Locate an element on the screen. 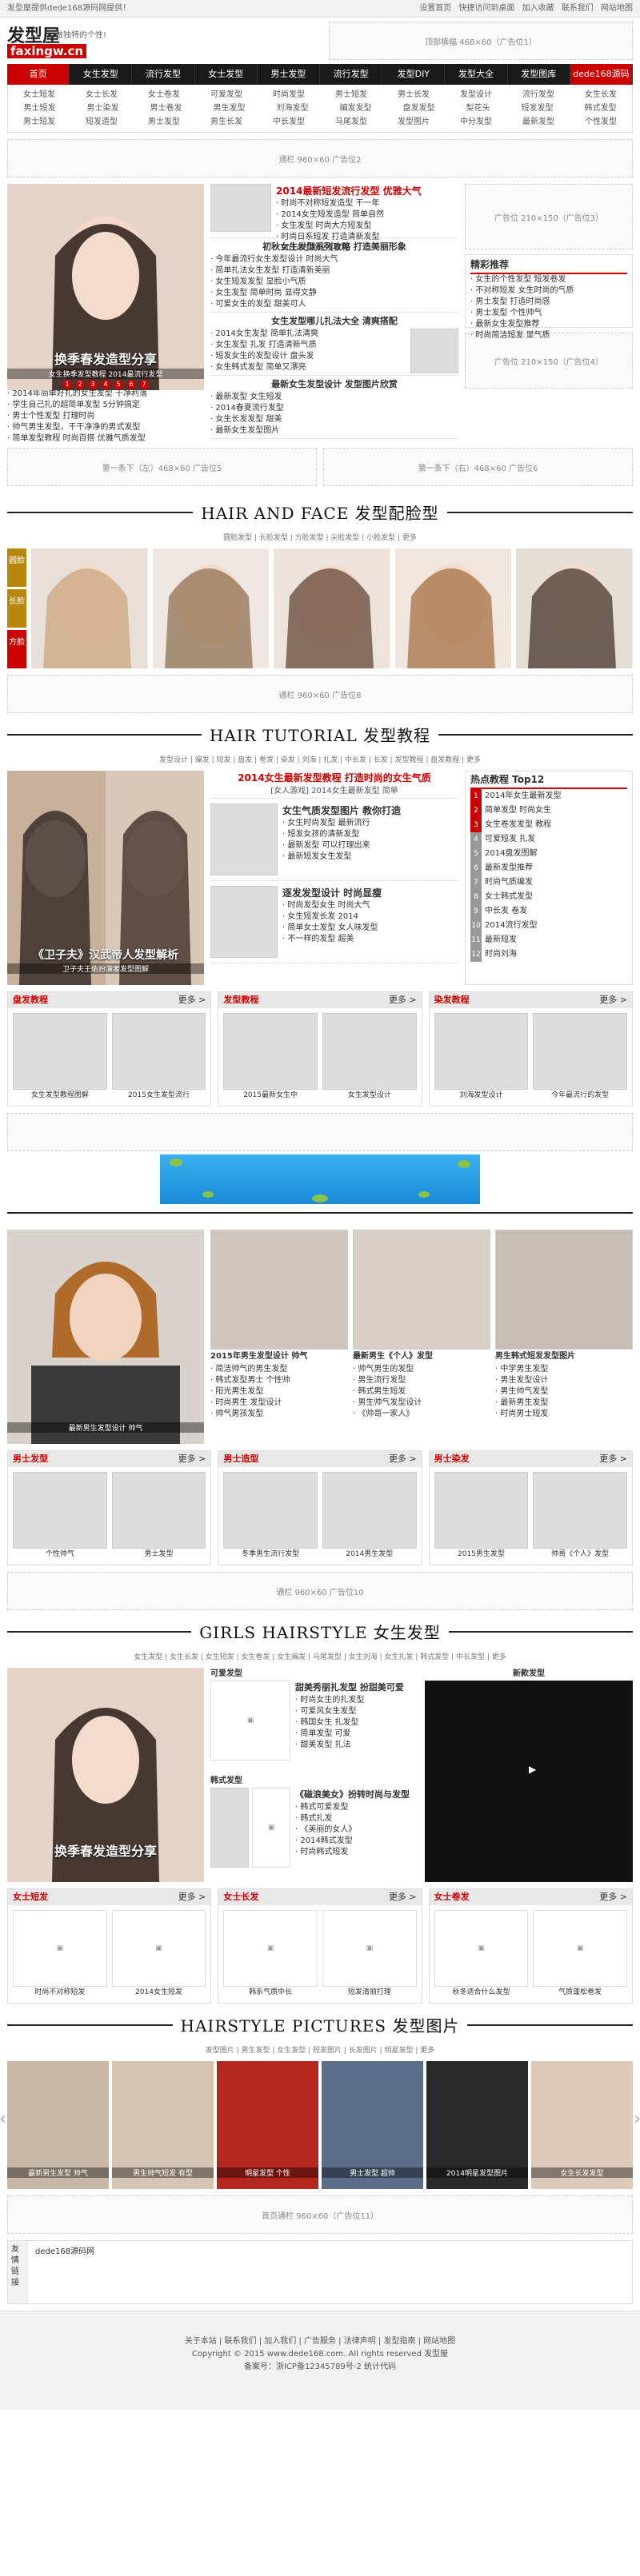 The width and height of the screenshot is (640, 2576). list-item: · 简单发型 可爱 is located at coordinates (356, 1735).